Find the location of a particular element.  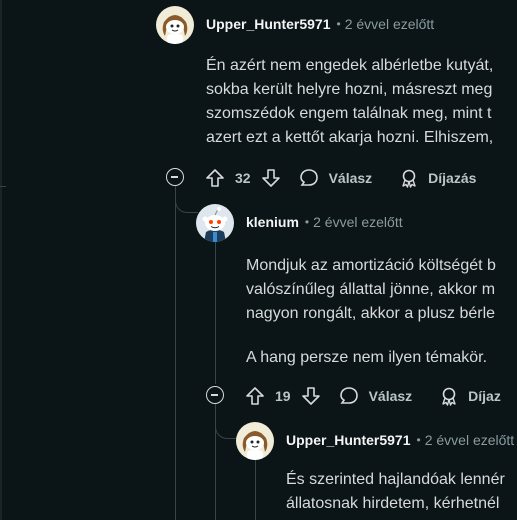

vote-count: 19 is located at coordinates (283, 396).